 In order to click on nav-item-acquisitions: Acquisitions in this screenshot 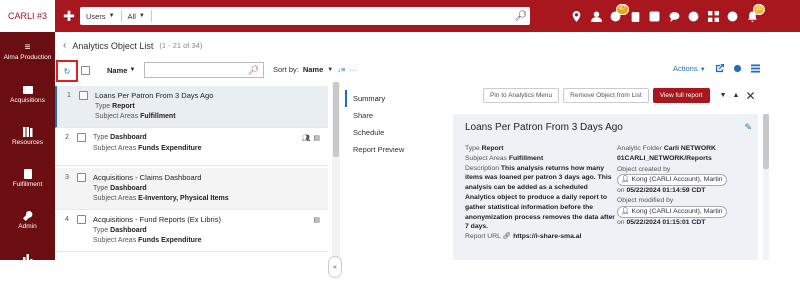, I will do `click(27, 95)`.